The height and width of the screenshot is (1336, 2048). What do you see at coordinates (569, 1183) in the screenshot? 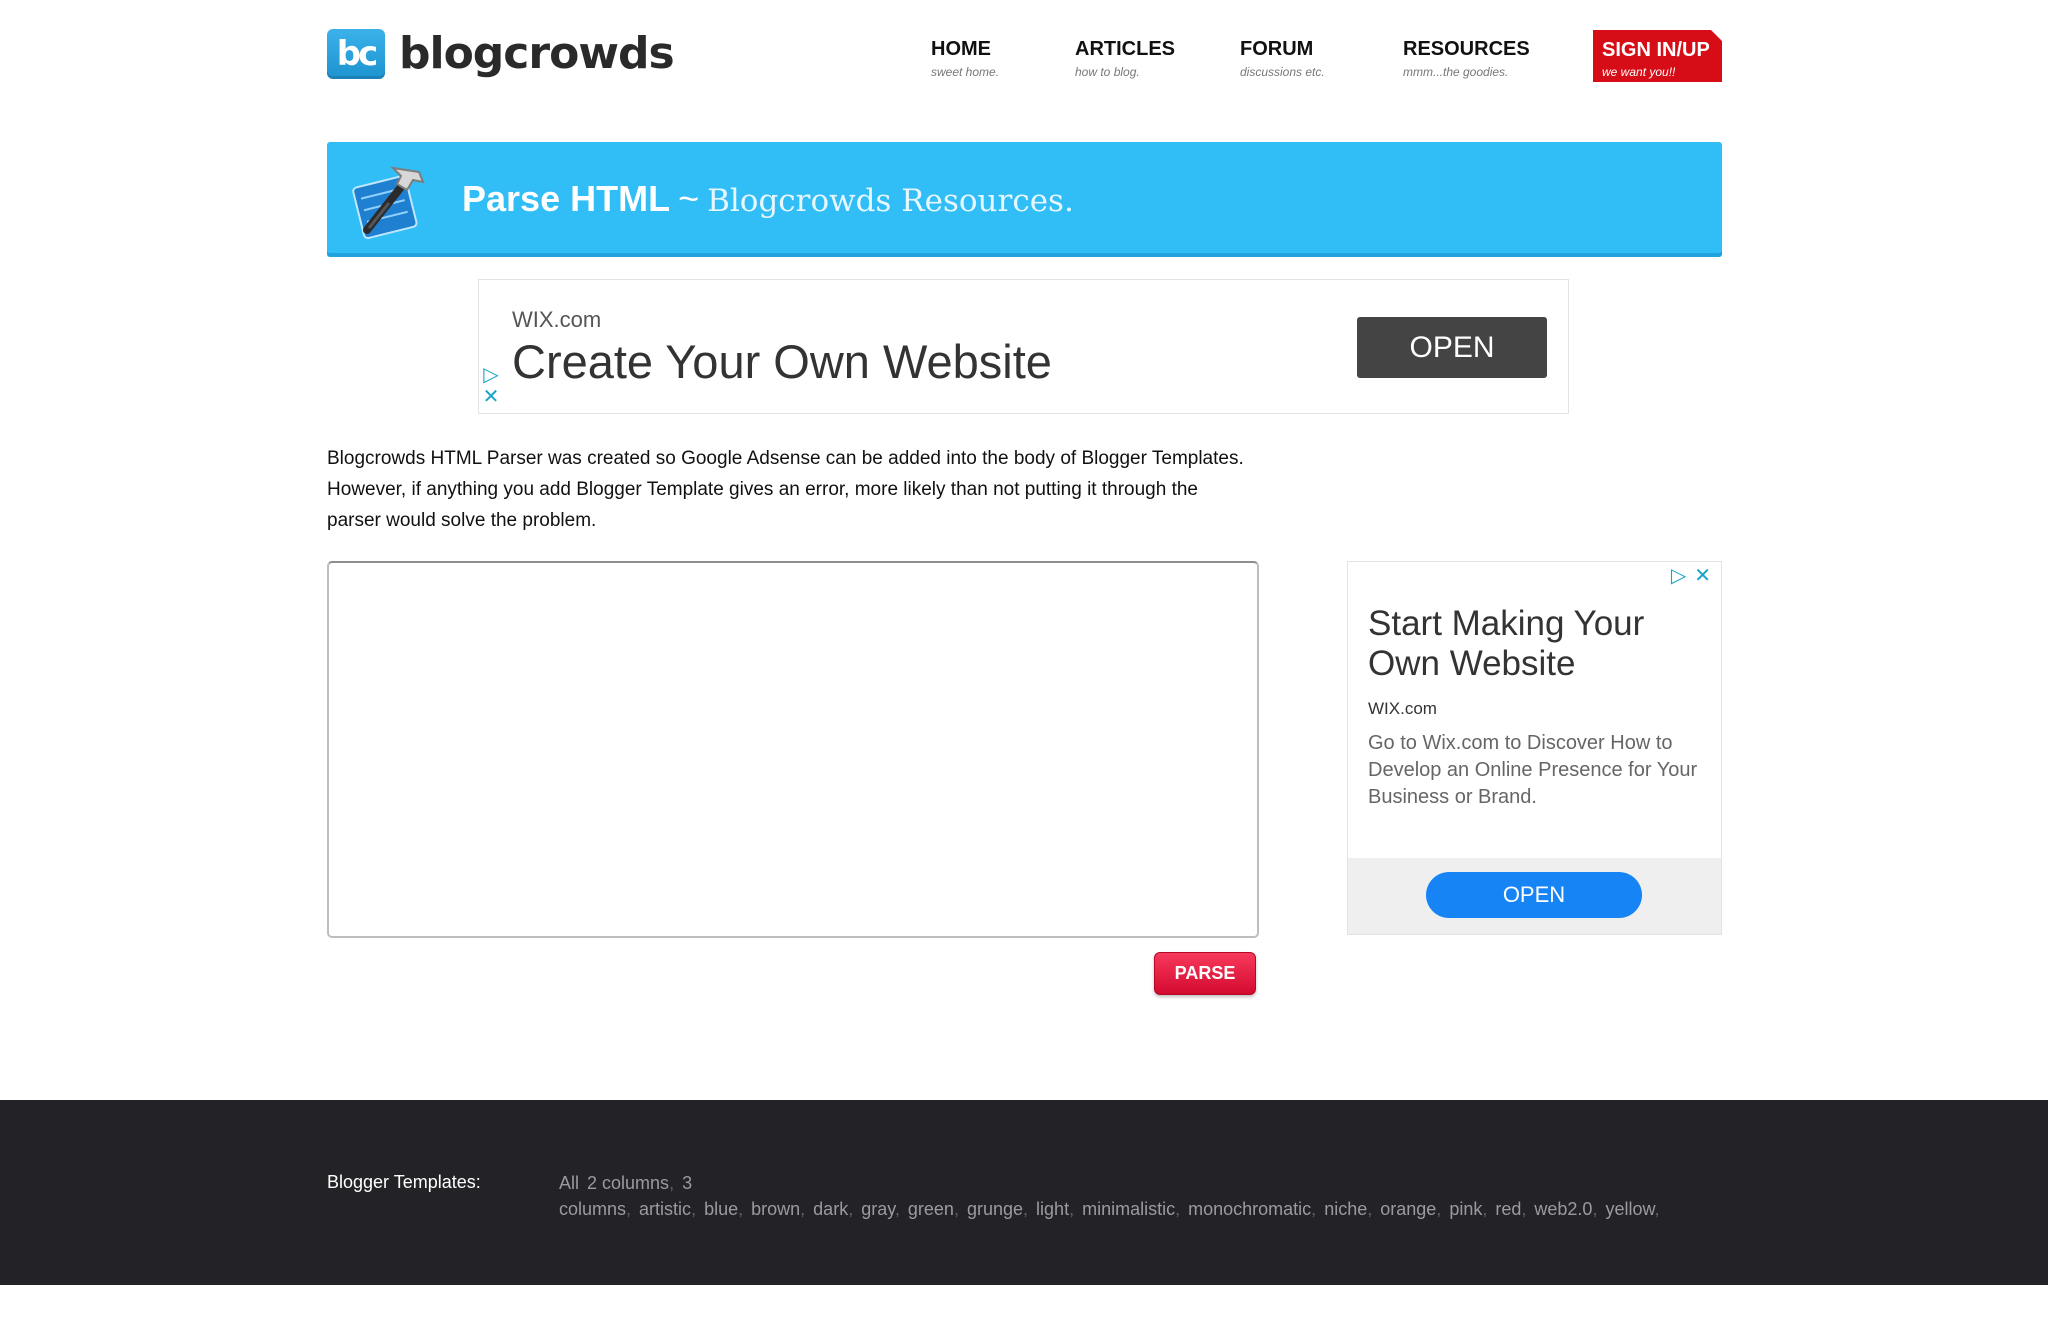
I see `template-tag-link: All` at bounding box center [569, 1183].